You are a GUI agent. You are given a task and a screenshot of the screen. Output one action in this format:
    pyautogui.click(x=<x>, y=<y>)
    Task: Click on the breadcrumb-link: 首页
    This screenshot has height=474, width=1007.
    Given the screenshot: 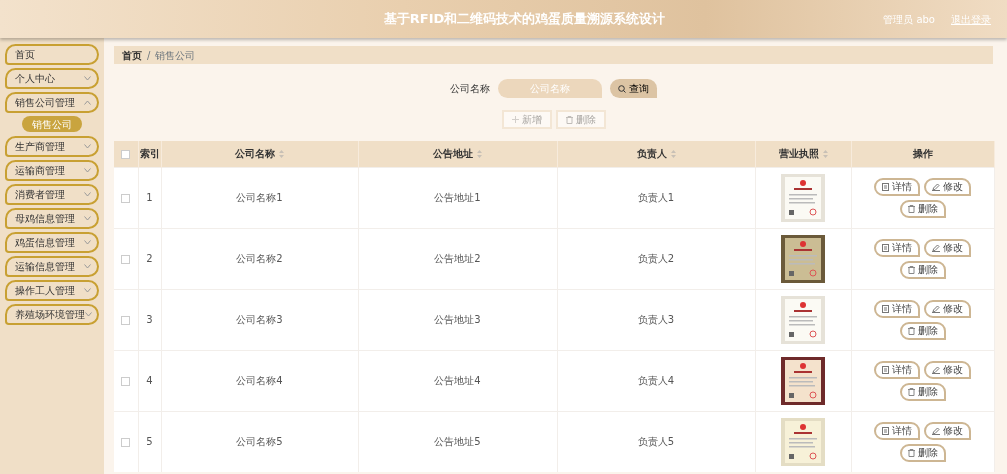 What is the action you would take?
    pyautogui.click(x=132, y=55)
    